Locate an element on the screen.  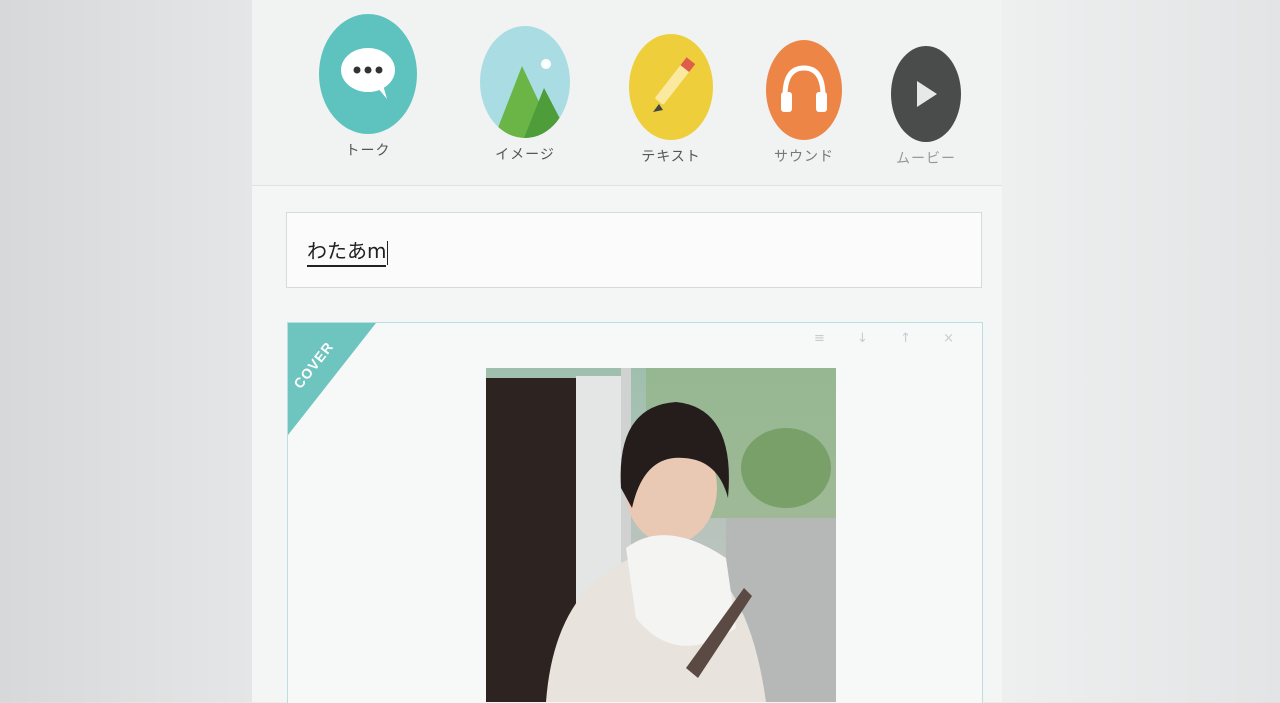
text-tool-button: テキスト is located at coordinates (671, 100).